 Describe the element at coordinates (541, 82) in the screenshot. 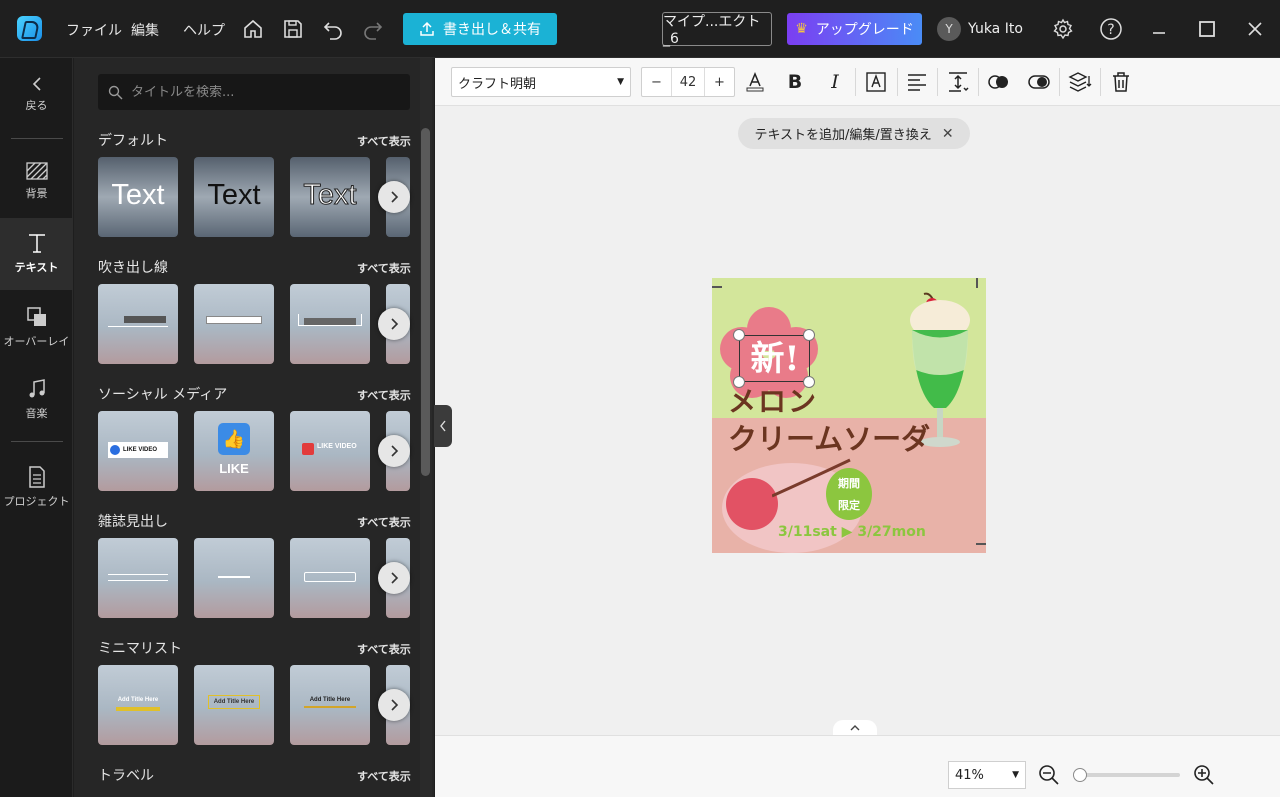

I see `font-family-select: クラフト明朝 ▼` at that location.